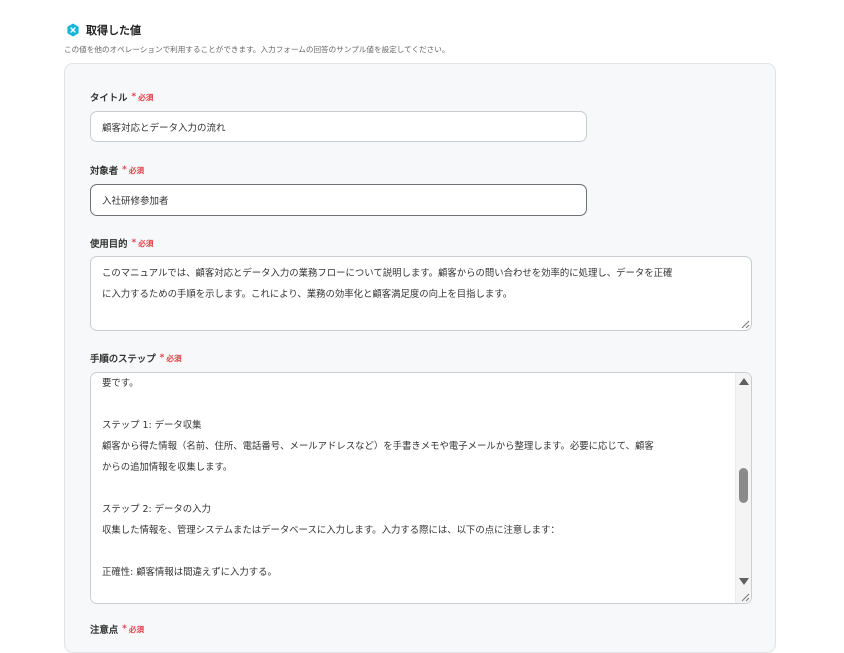 The width and height of the screenshot is (844, 653). I want to click on textarea-line: ステップ 2: データの入力, so click(156, 509).